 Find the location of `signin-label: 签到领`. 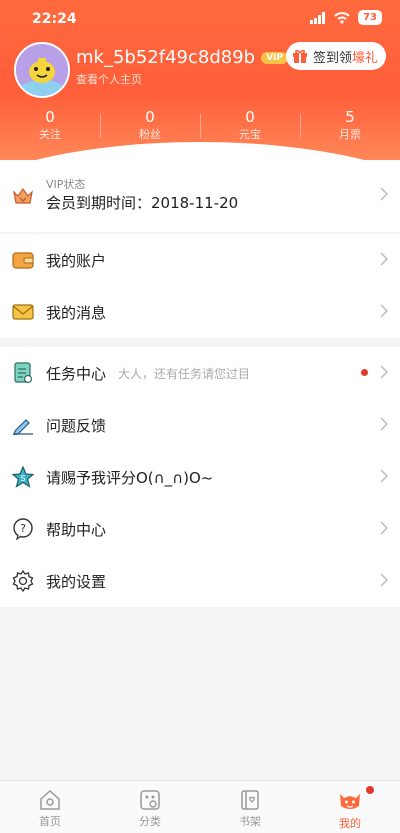

signin-label: 签到领 is located at coordinates (332, 58).